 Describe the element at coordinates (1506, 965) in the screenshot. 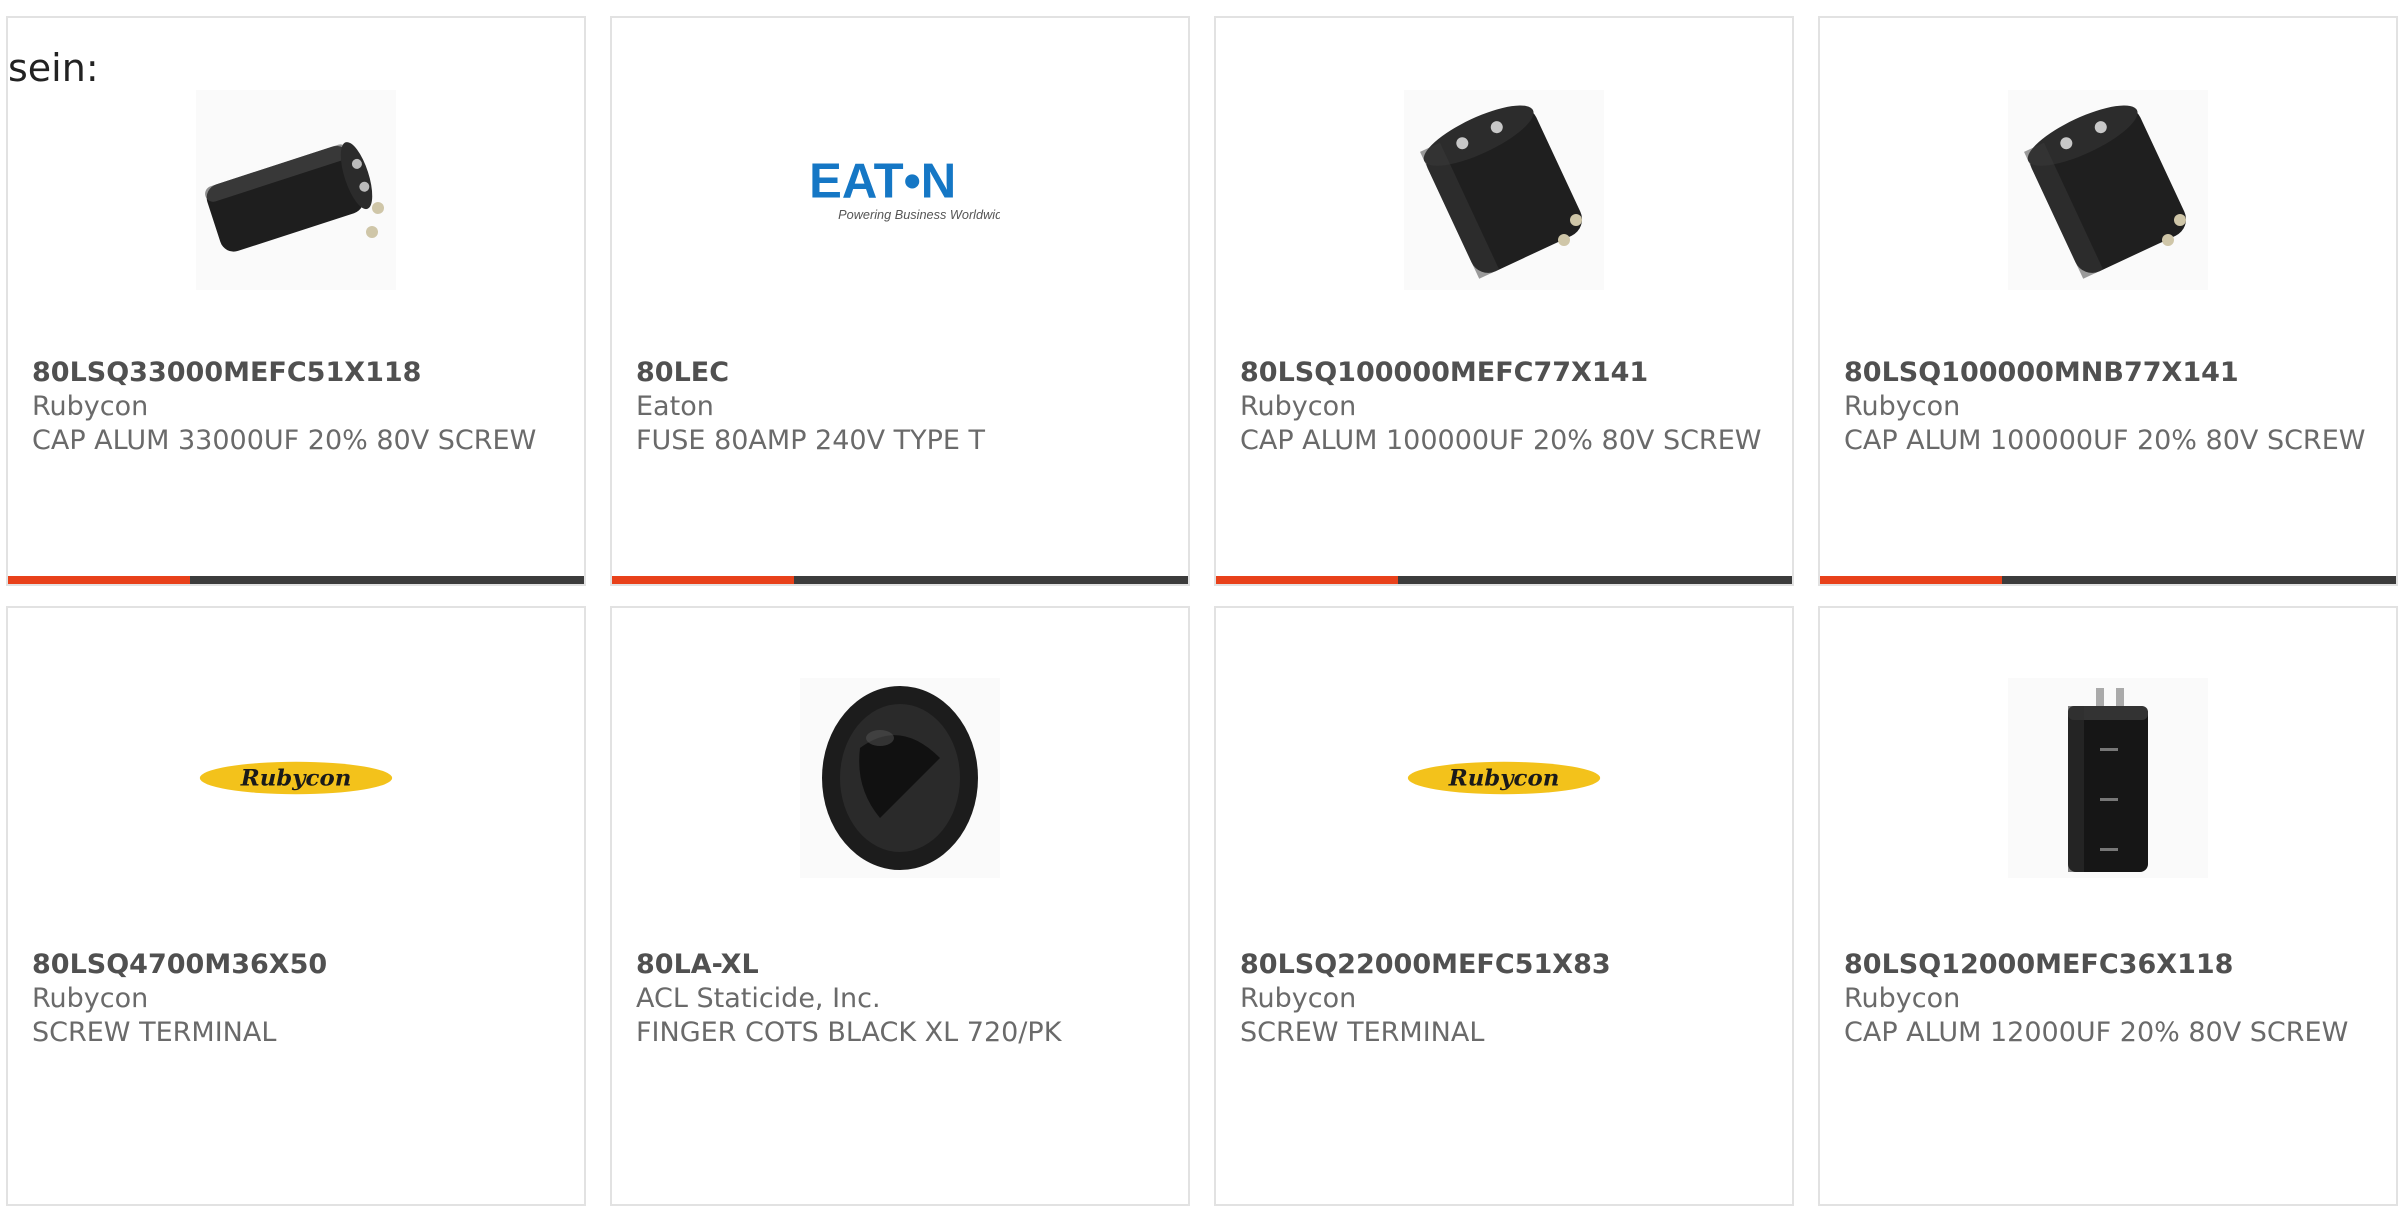

I see `part-number-link: 80LSQ22000MEFC51X83` at that location.